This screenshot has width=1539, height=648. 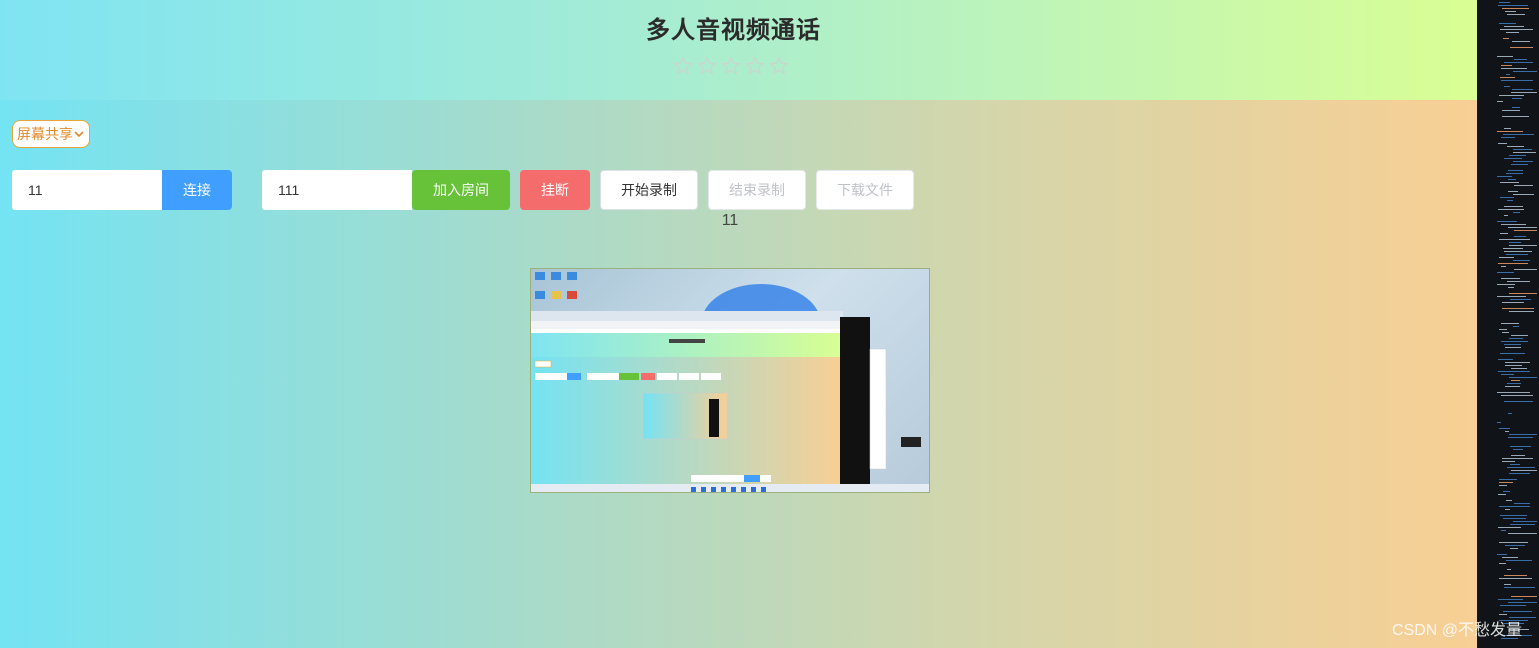 What do you see at coordinates (337, 190) in the screenshot?
I see `room-id-input: 111` at bounding box center [337, 190].